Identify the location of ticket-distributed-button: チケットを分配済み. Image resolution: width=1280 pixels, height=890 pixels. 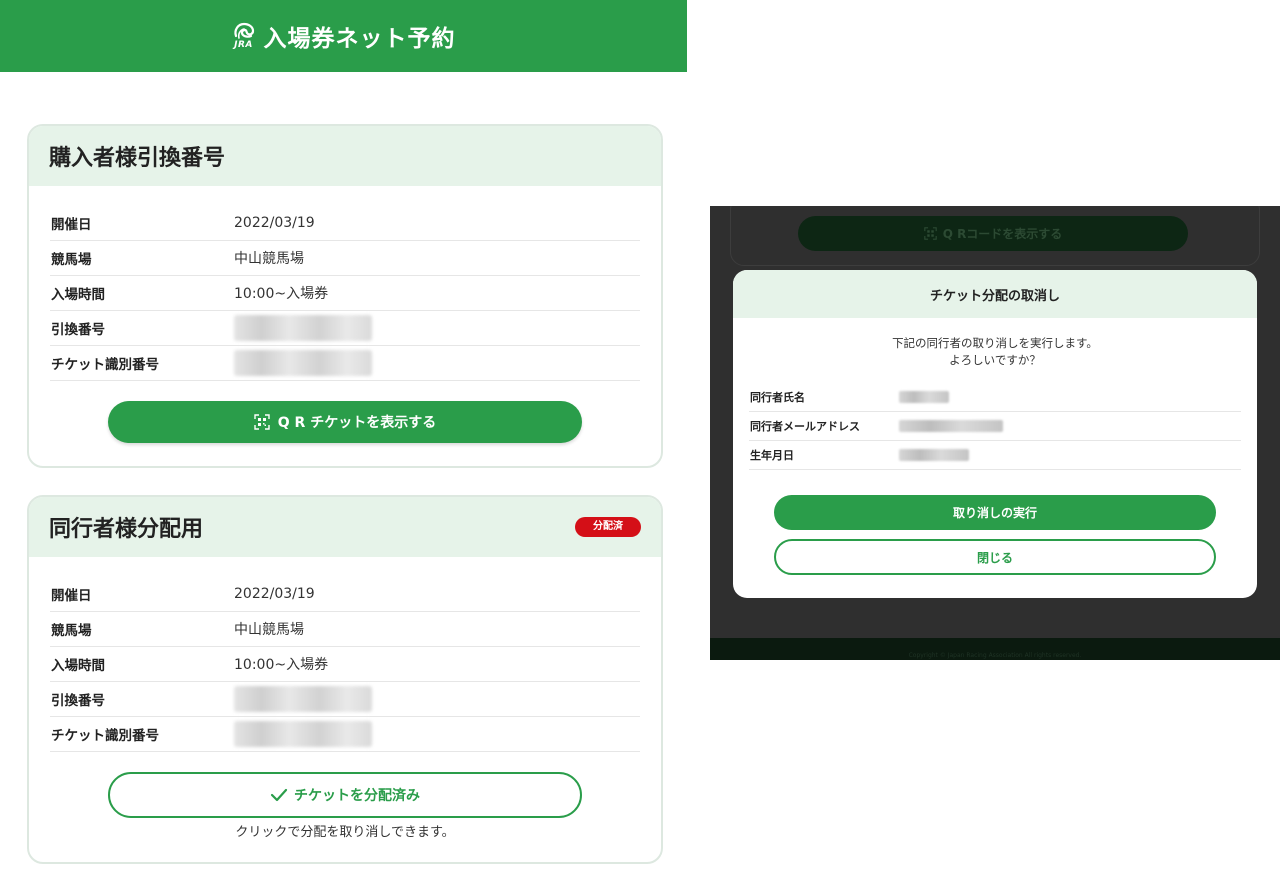
(345, 795).